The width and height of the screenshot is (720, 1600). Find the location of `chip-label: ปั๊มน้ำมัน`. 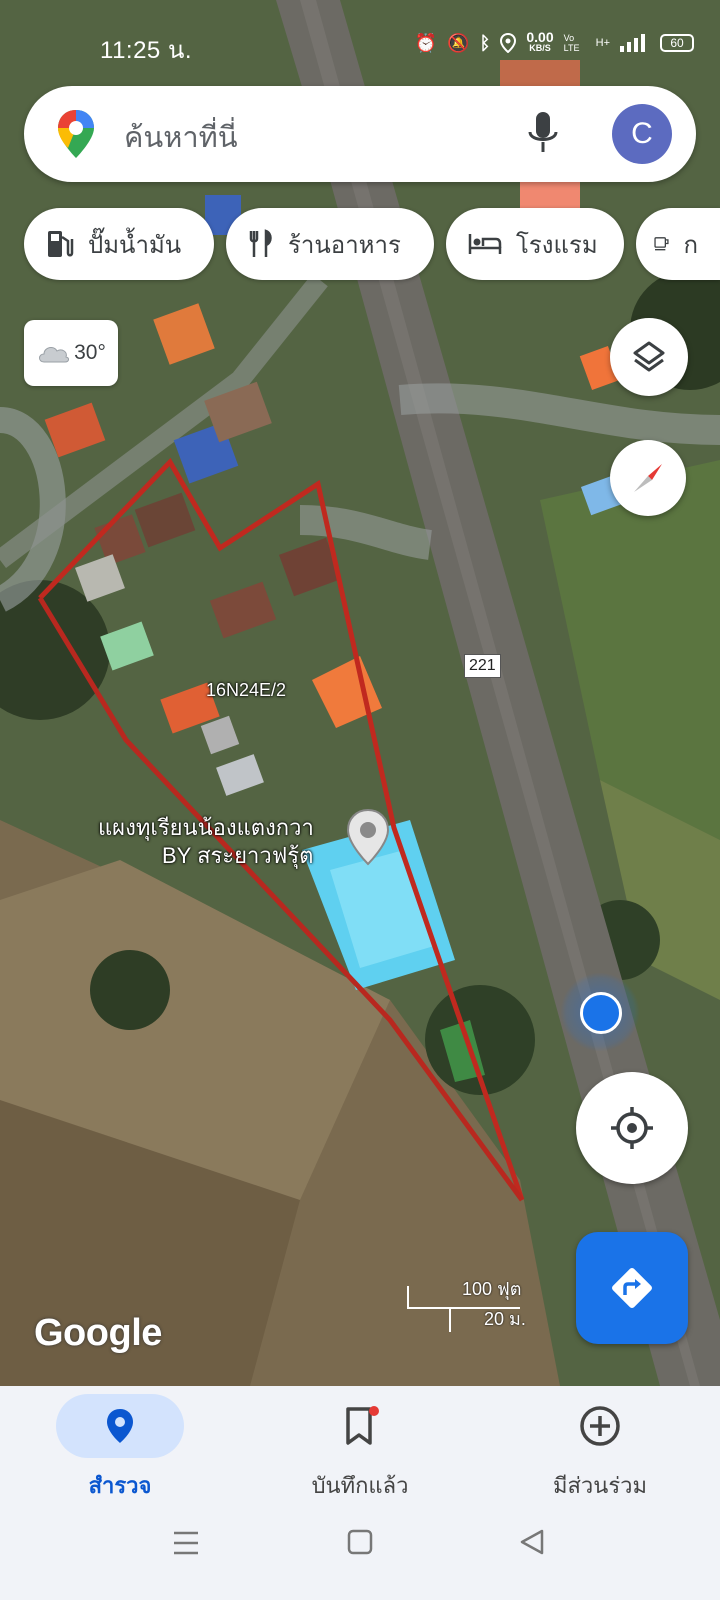

chip-label: ปั๊มน้ำมัน is located at coordinates (135, 245).